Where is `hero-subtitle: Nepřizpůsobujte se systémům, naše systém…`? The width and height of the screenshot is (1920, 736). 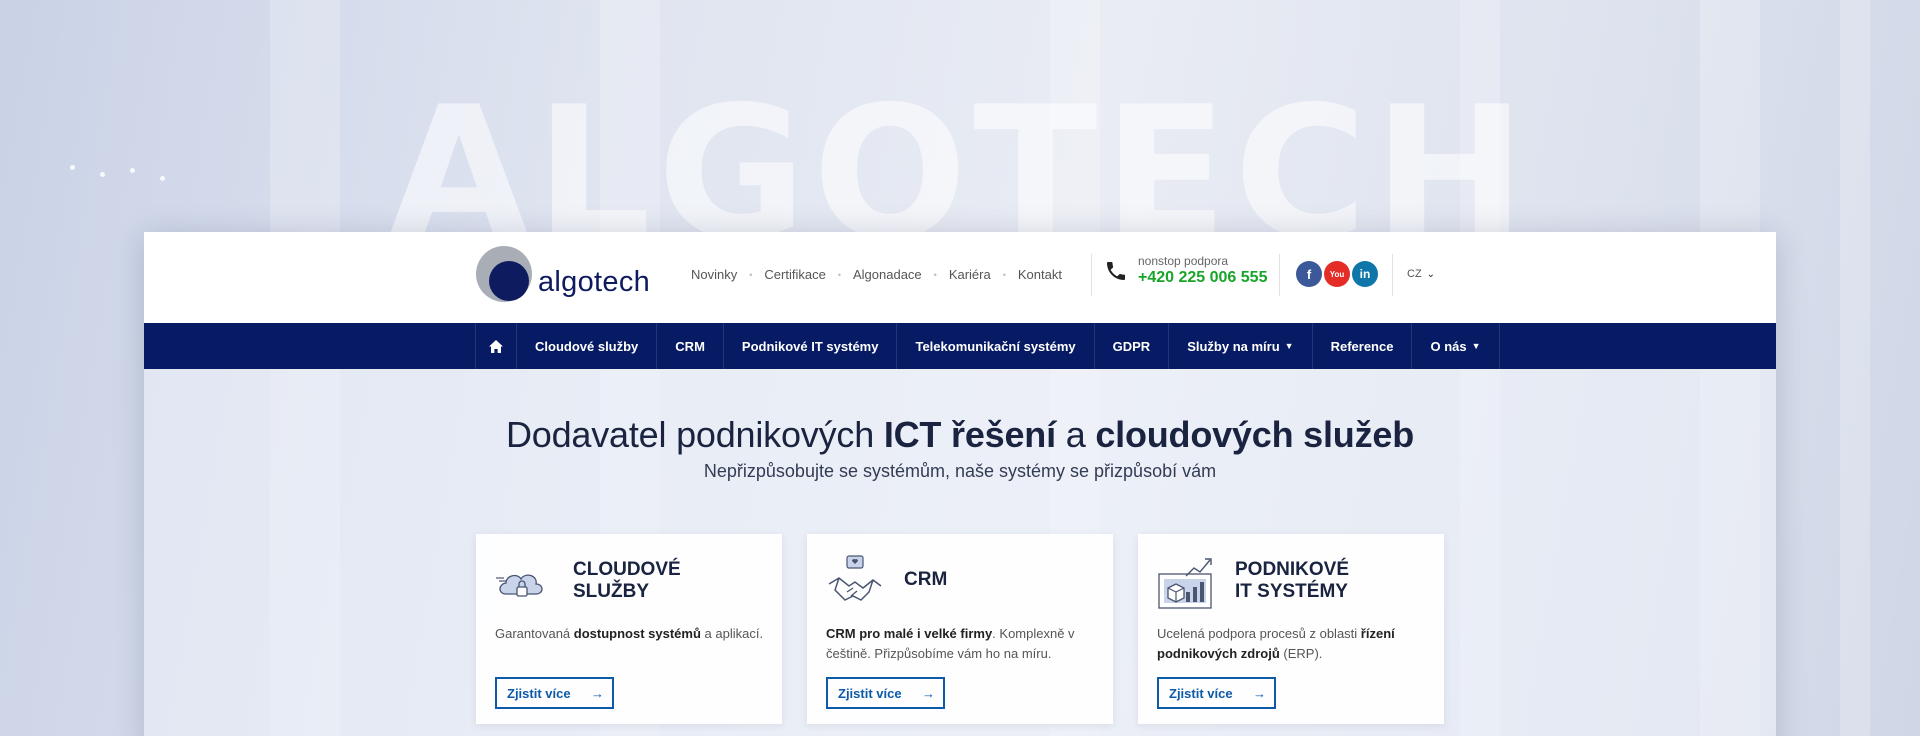 hero-subtitle: Nepřizpůsobujte se systémům, naše systém… is located at coordinates (960, 471).